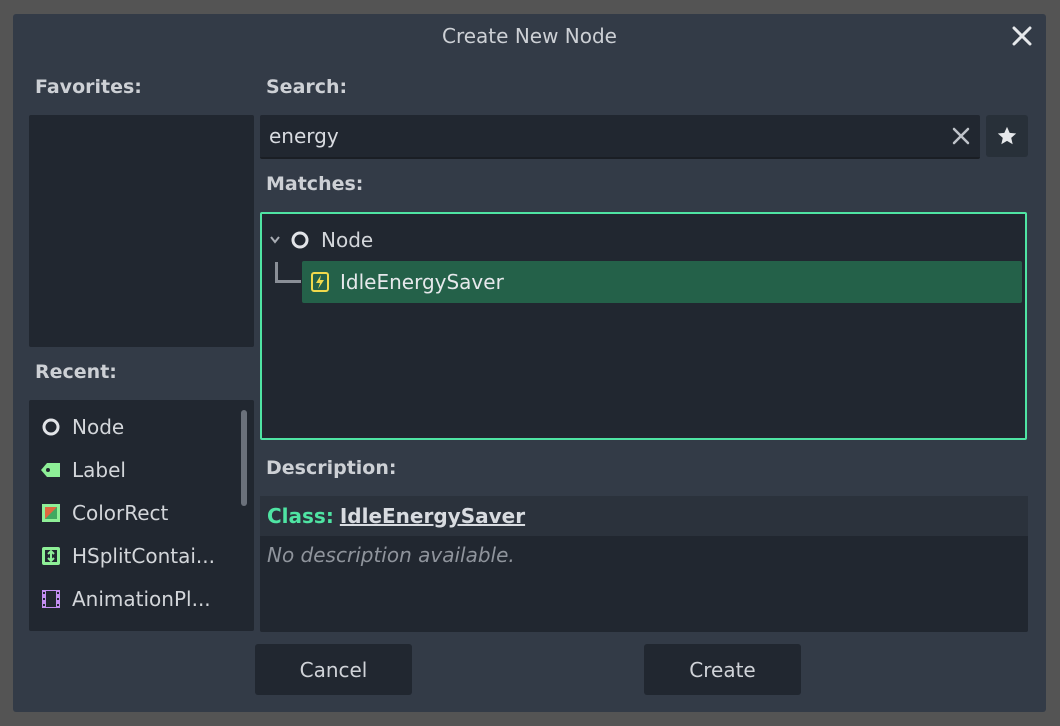 This screenshot has height=726, width=1060. What do you see at coordinates (51, 556) in the screenshot?
I see `hsplit-container-icon` at bounding box center [51, 556].